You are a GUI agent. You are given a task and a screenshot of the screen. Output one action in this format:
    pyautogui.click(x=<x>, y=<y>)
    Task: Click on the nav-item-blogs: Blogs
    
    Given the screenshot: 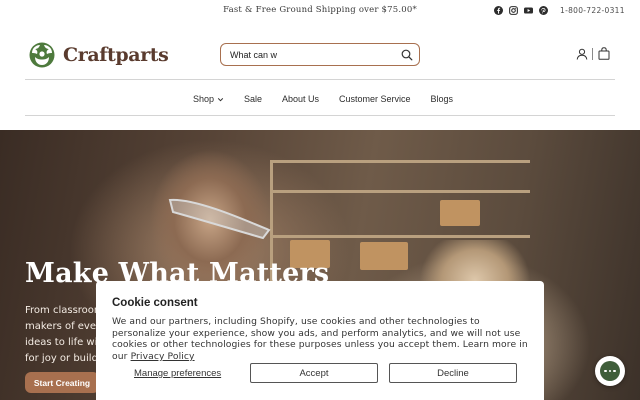 What is the action you would take?
    pyautogui.click(x=442, y=99)
    